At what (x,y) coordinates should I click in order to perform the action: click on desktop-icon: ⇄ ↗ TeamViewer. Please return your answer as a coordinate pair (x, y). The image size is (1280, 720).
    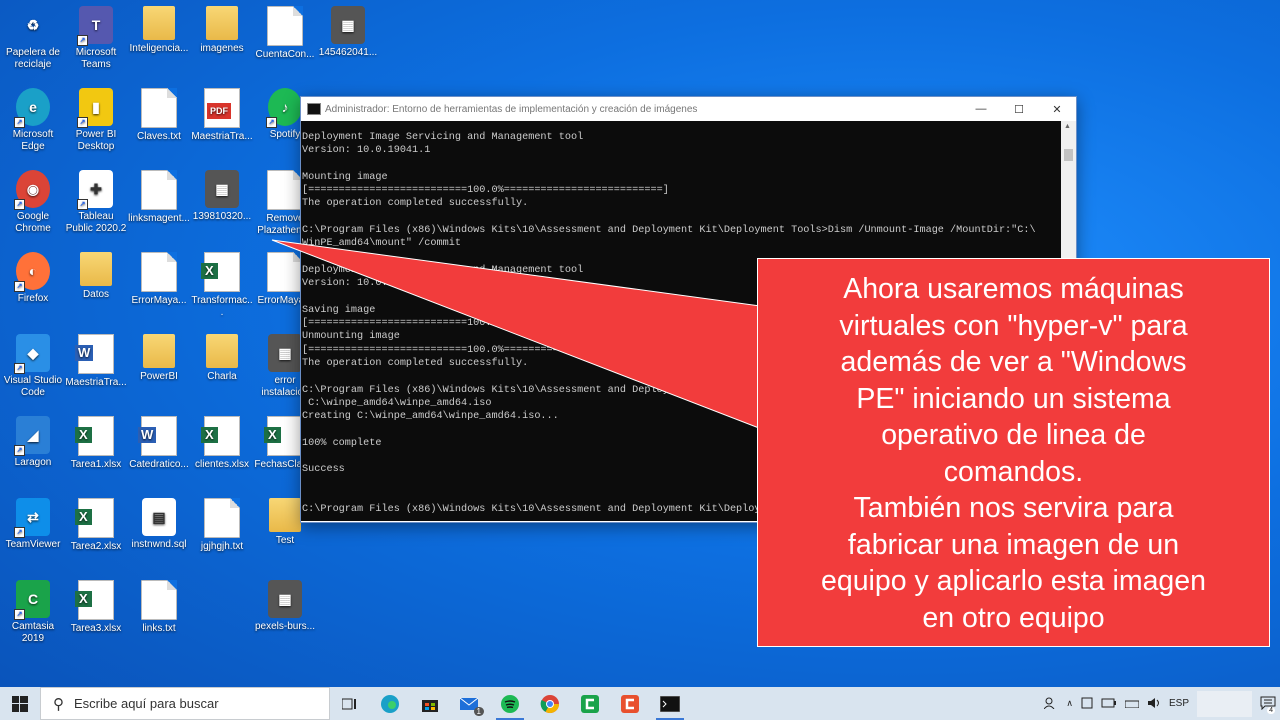
    Looking at the image, I should click on (33, 534).